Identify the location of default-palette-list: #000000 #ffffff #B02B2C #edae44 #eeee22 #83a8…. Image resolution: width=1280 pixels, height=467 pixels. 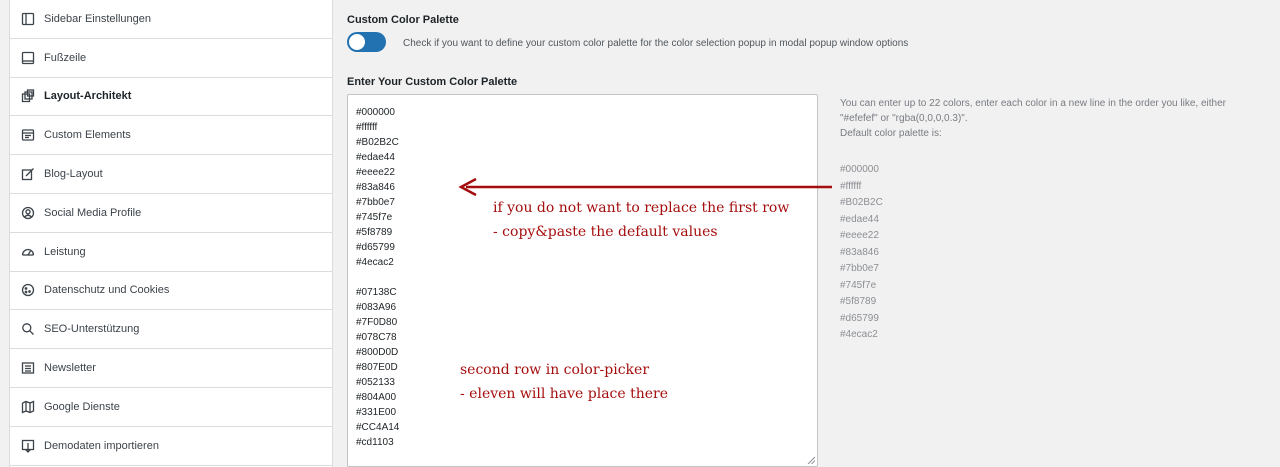
(861, 253).